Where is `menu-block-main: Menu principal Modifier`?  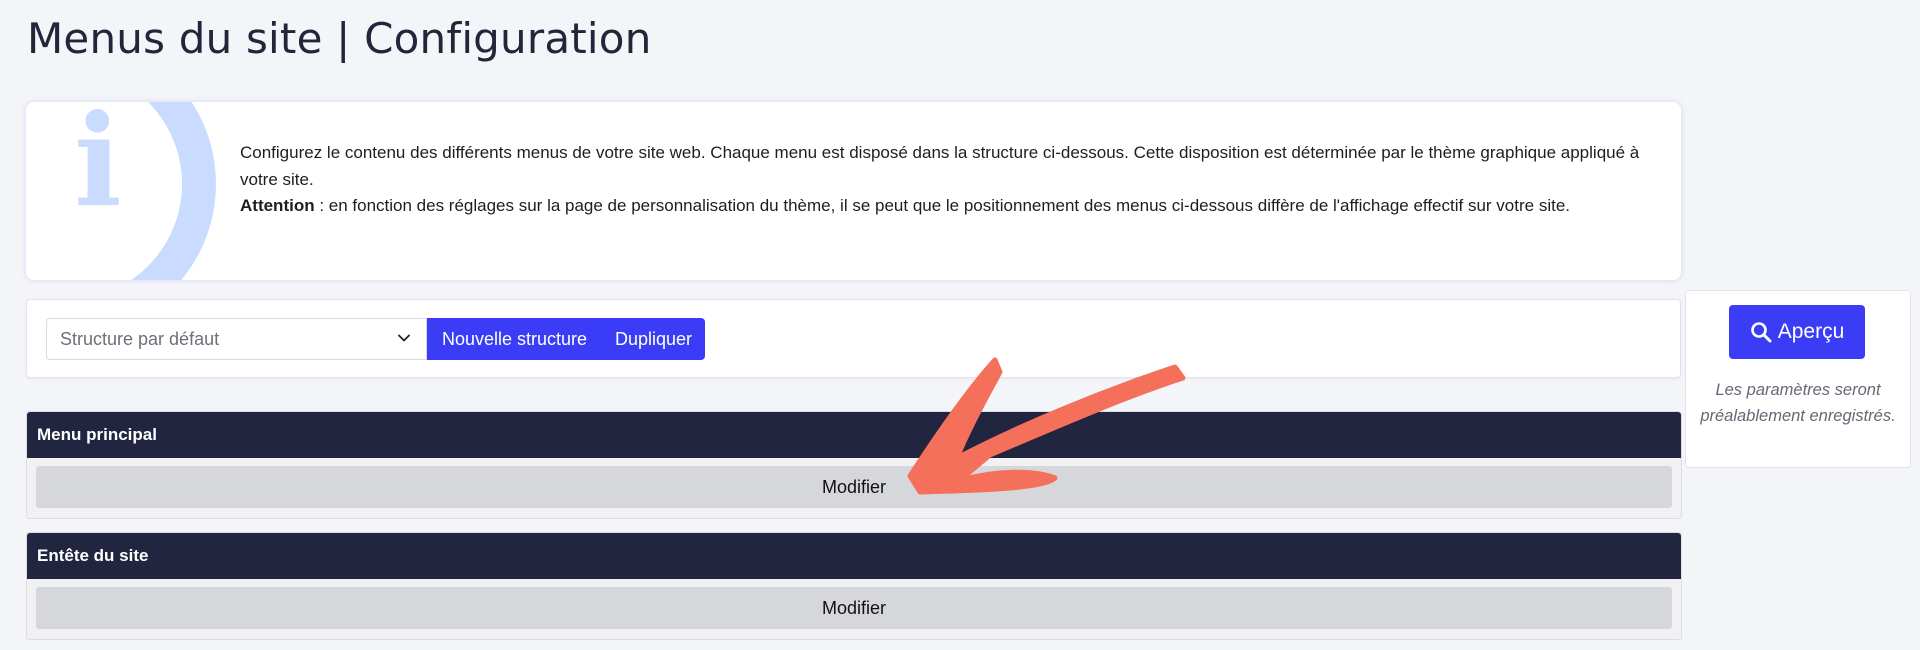 menu-block-main: Menu principal Modifier is located at coordinates (854, 465).